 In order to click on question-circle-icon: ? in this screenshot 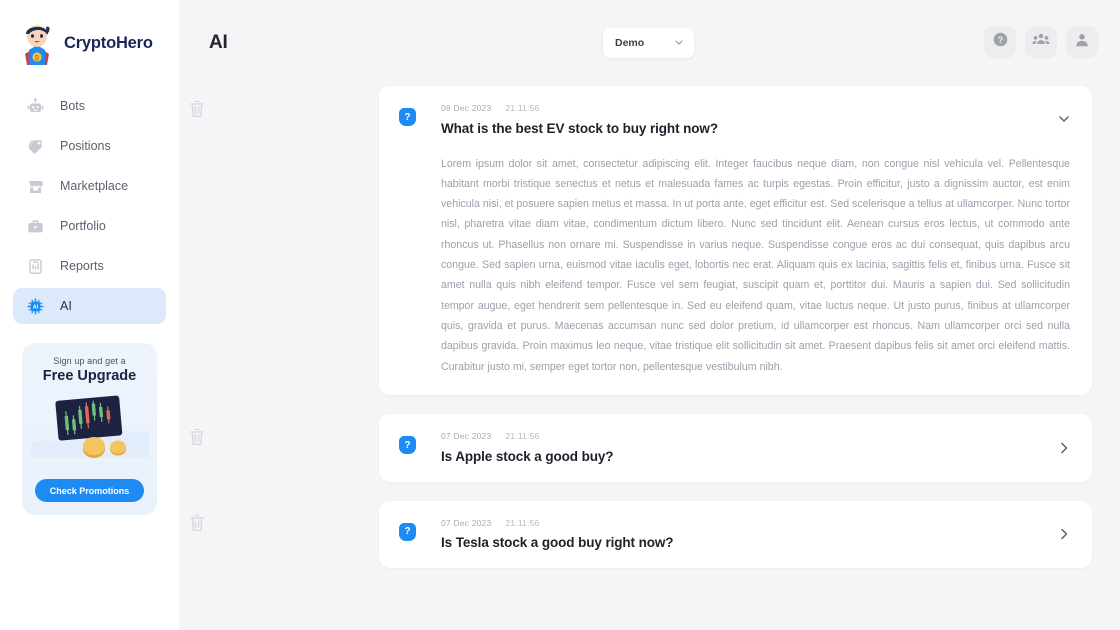, I will do `click(1000, 42)`.